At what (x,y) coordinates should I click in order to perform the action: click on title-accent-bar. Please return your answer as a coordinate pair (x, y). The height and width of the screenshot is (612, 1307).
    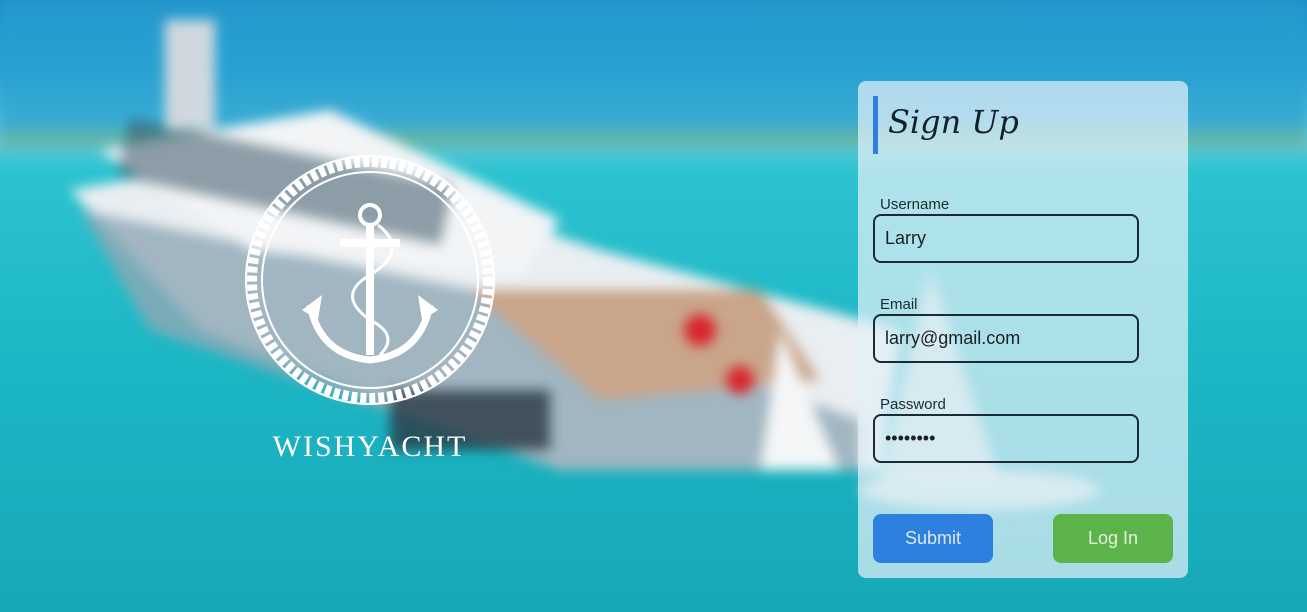
    Looking at the image, I should click on (875, 125).